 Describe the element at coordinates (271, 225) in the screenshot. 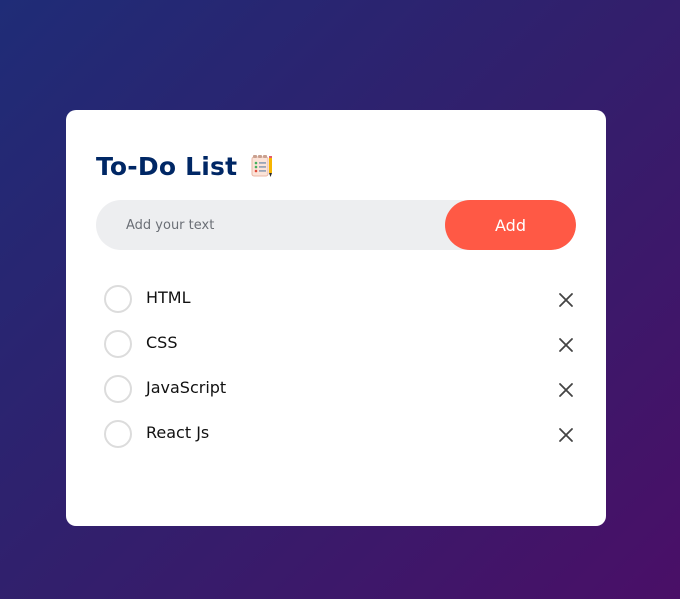

I see `todo-text-input` at that location.